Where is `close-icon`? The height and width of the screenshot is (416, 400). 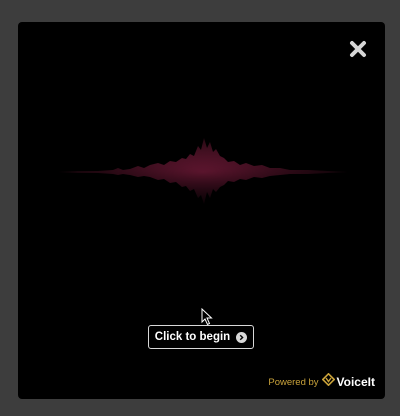 close-icon is located at coordinates (358, 49).